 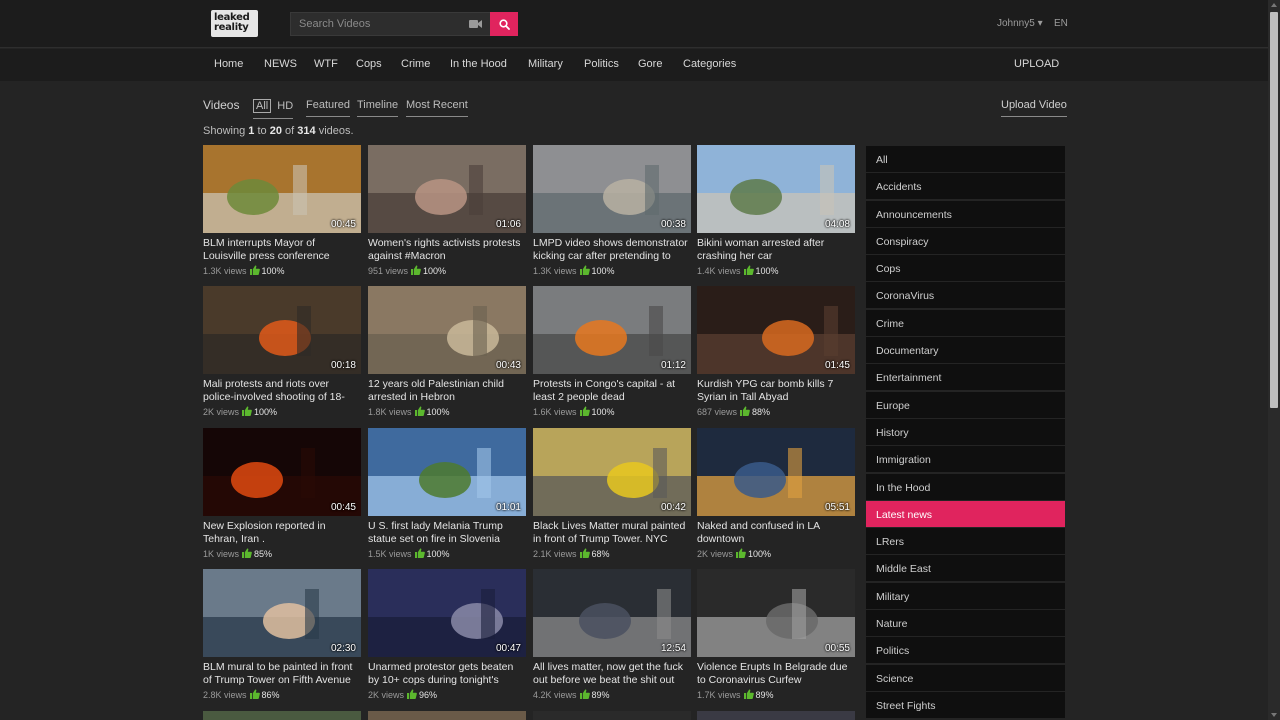 I want to click on category-item-coronavirus: CoronaVirus, so click(x=965, y=295).